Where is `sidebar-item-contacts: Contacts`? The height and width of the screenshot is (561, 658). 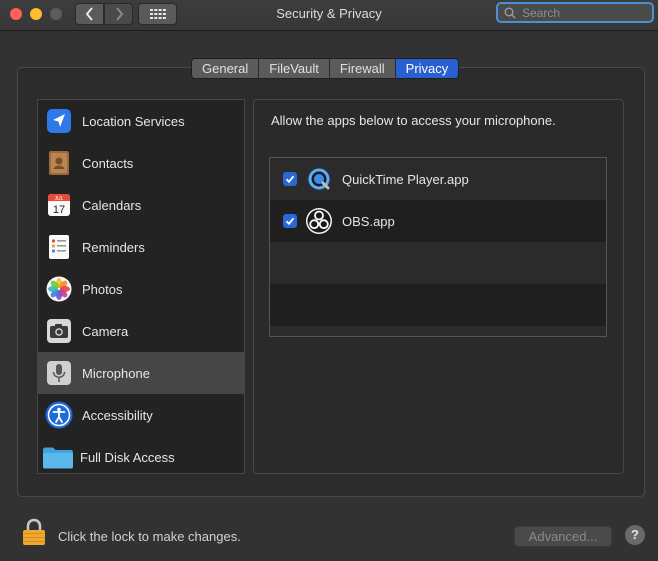 sidebar-item-contacts: Contacts is located at coordinates (141, 163).